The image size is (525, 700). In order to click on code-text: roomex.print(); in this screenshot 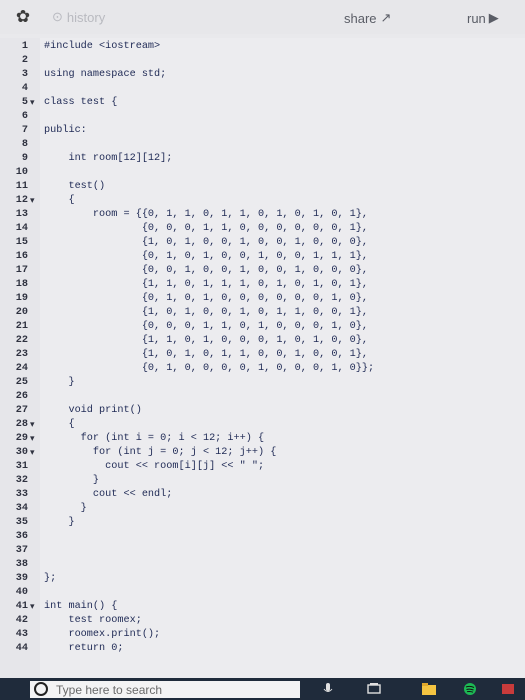, I will do `click(102, 634)`.